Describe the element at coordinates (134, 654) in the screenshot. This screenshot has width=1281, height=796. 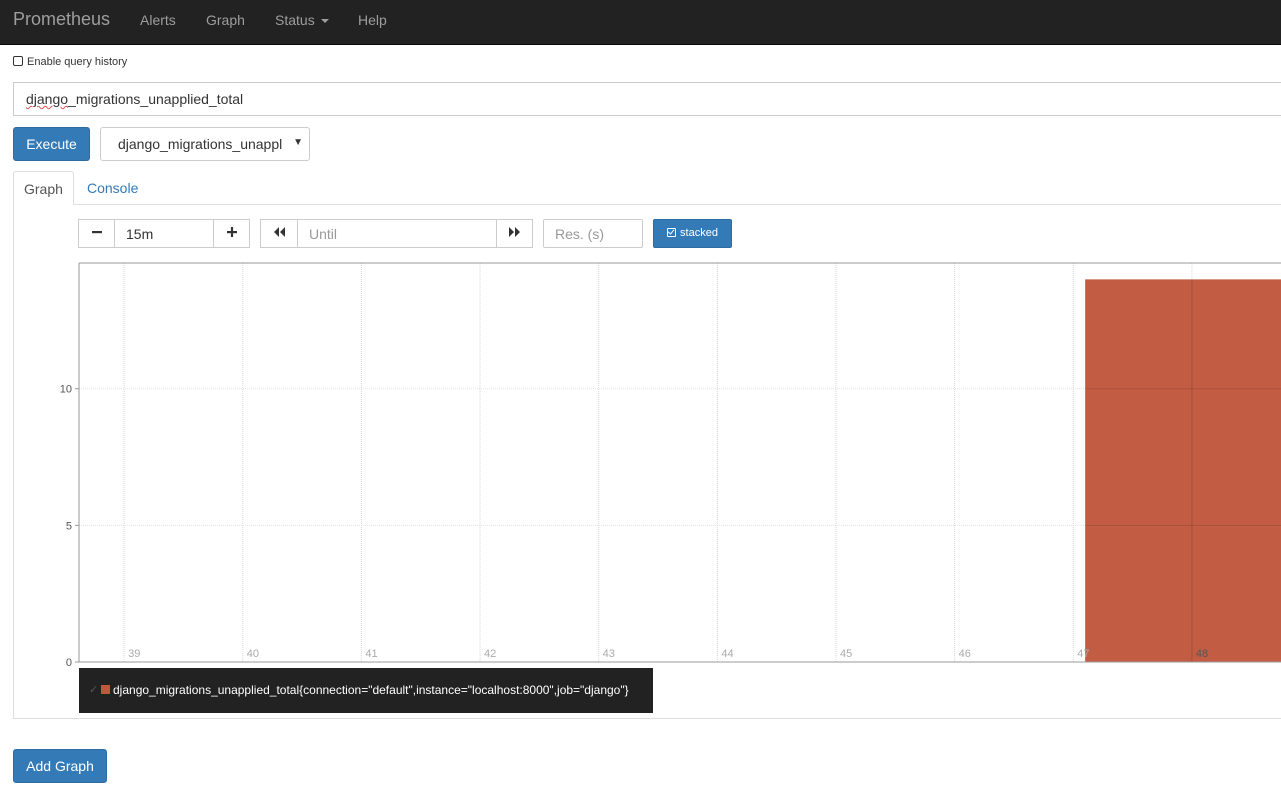
I see `x-tick-label: 39` at that location.